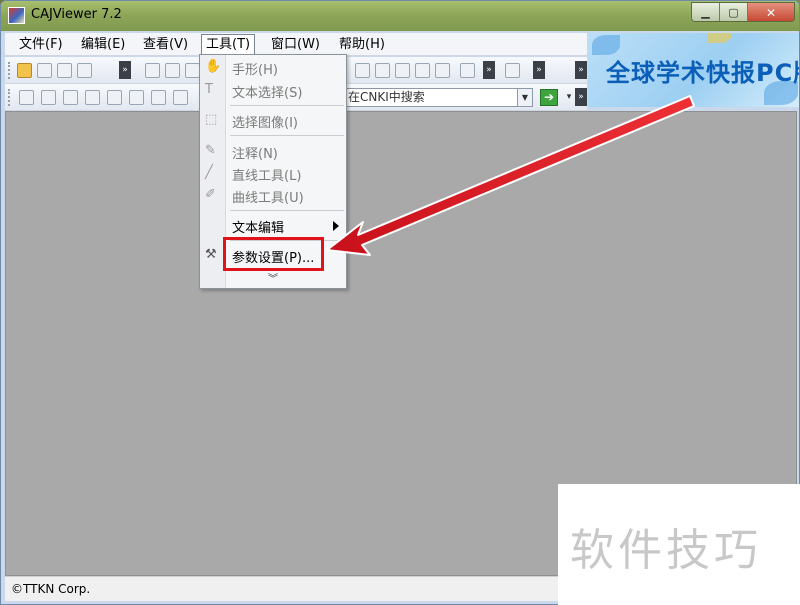 This screenshot has height=605, width=800. What do you see at coordinates (24, 70) in the screenshot?
I see `open-icon` at bounding box center [24, 70].